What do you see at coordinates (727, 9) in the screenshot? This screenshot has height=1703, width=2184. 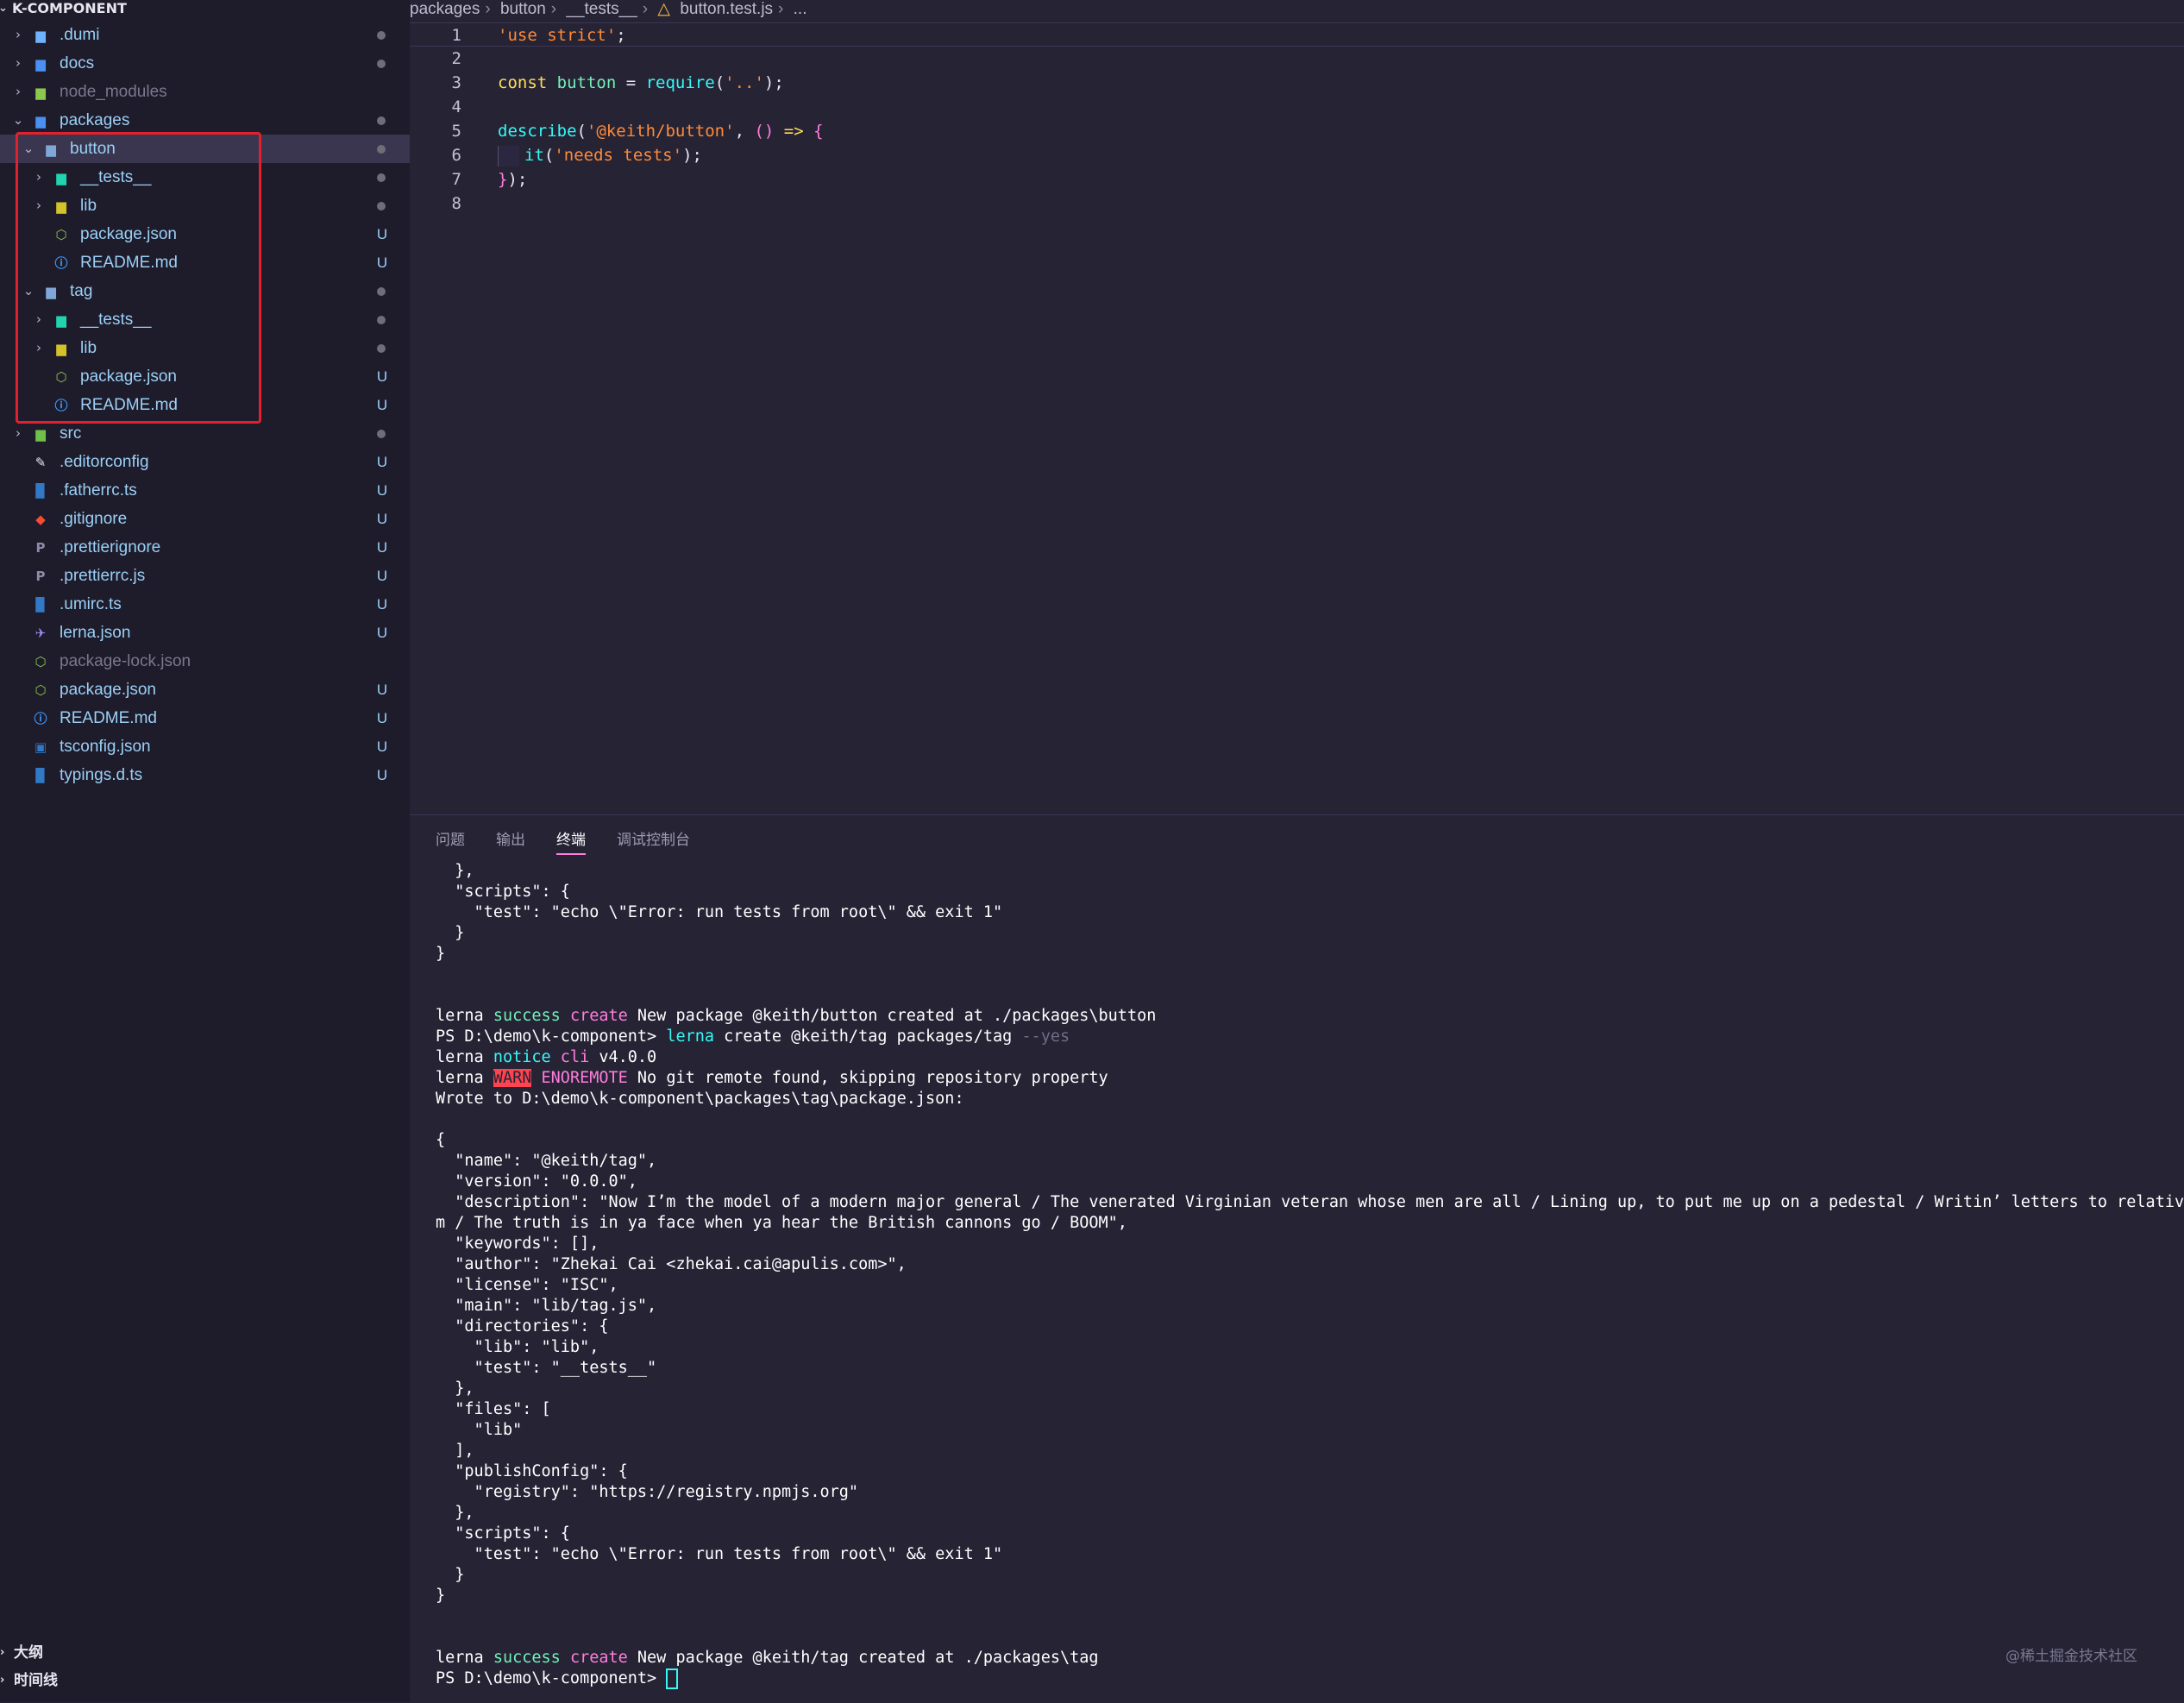 I see `breadcrumb-item-file: button.test.js` at bounding box center [727, 9].